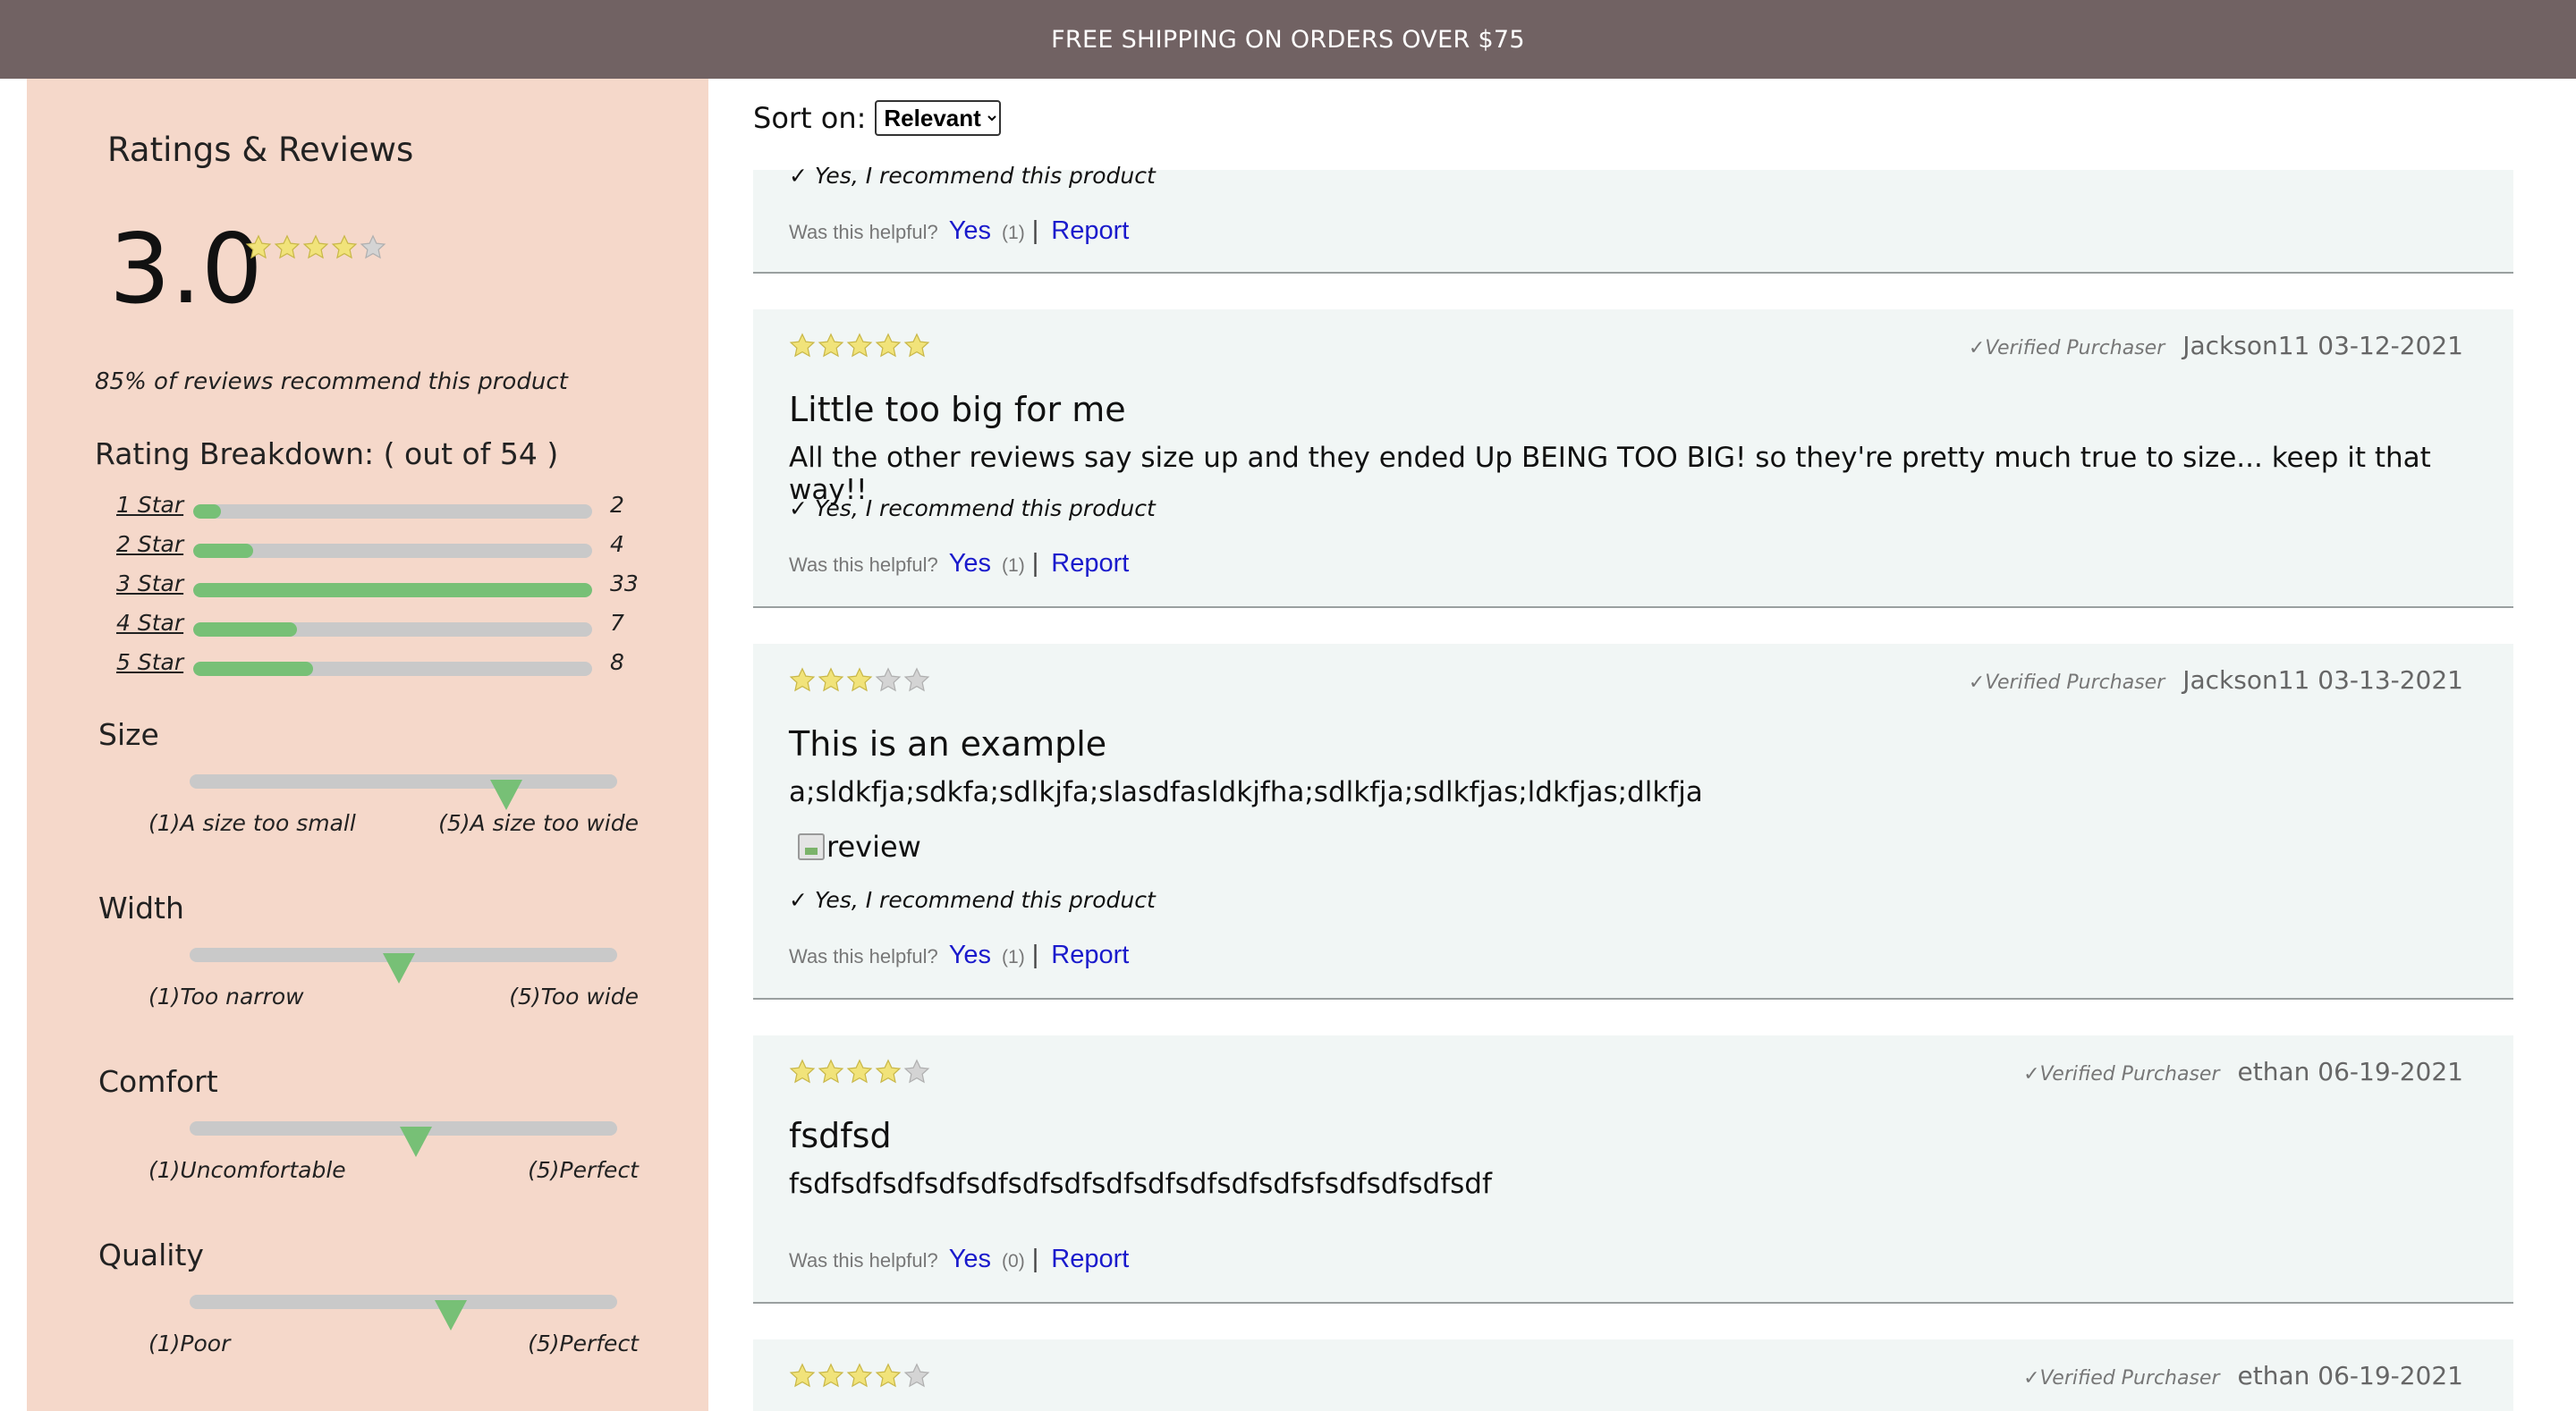  I want to click on breakdown-count: 8, so click(617, 662).